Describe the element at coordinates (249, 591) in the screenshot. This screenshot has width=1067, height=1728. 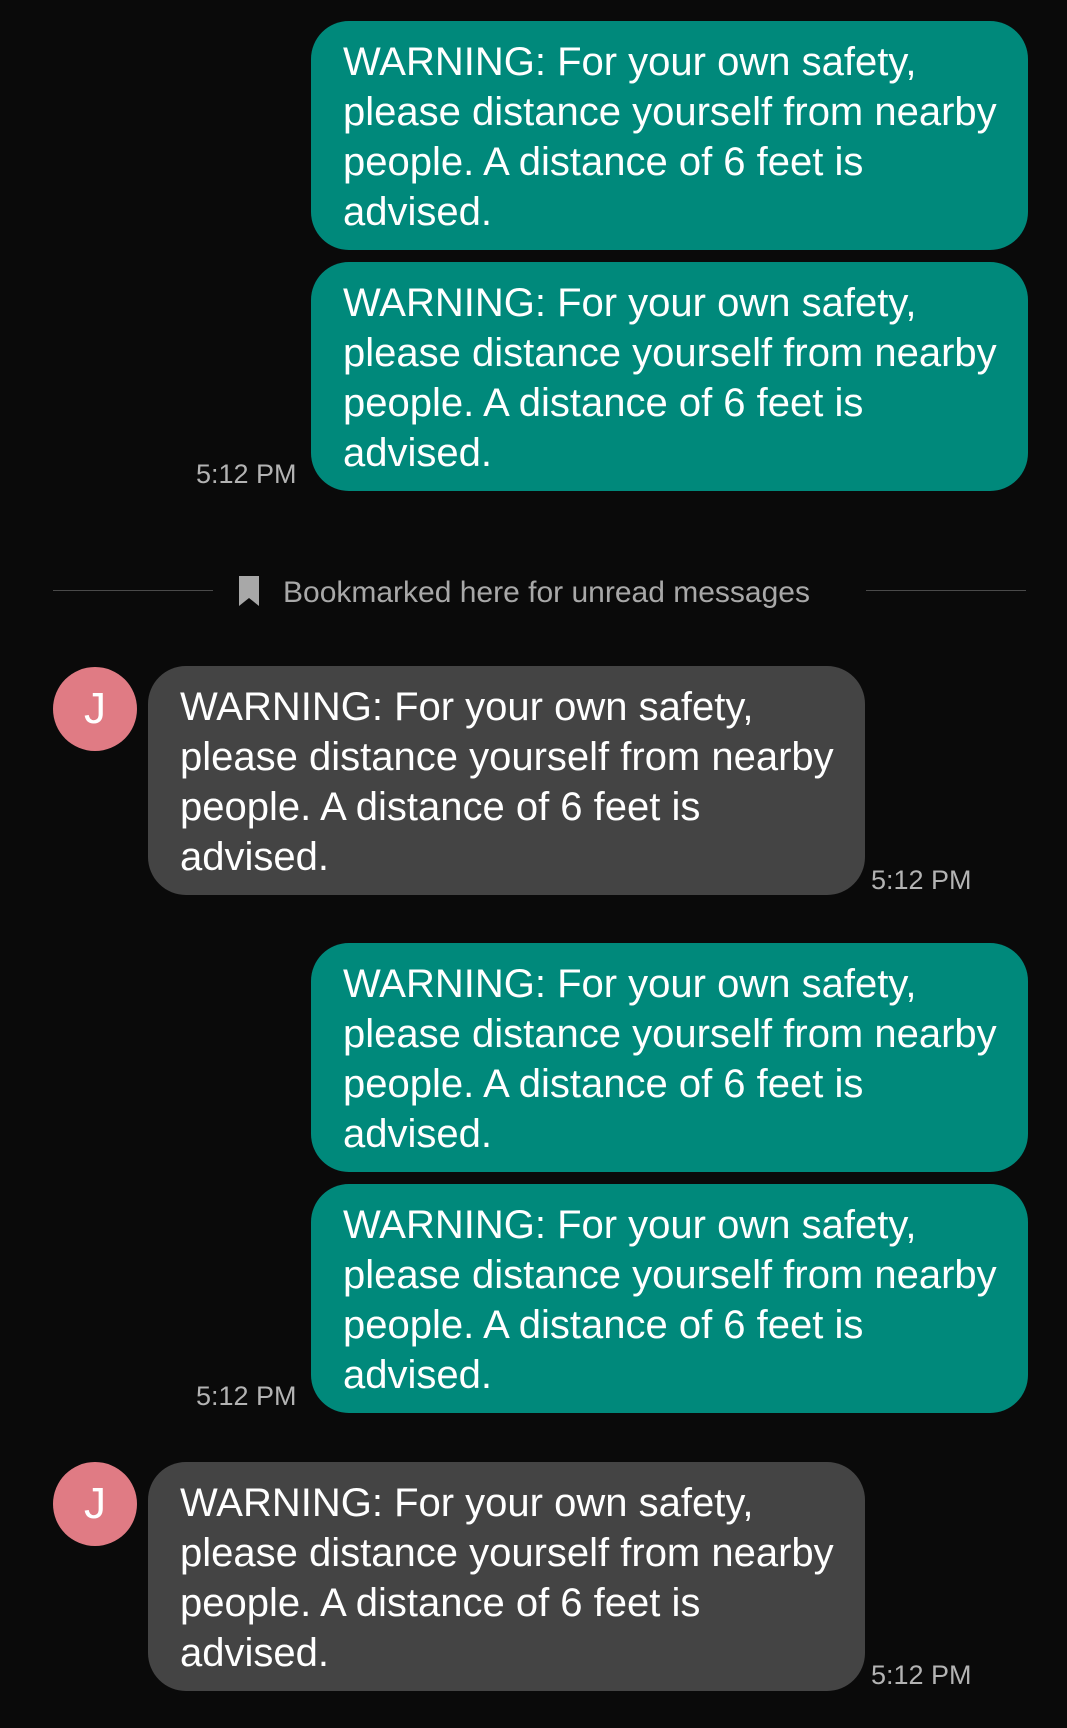
I see `bookmark-icon` at that location.